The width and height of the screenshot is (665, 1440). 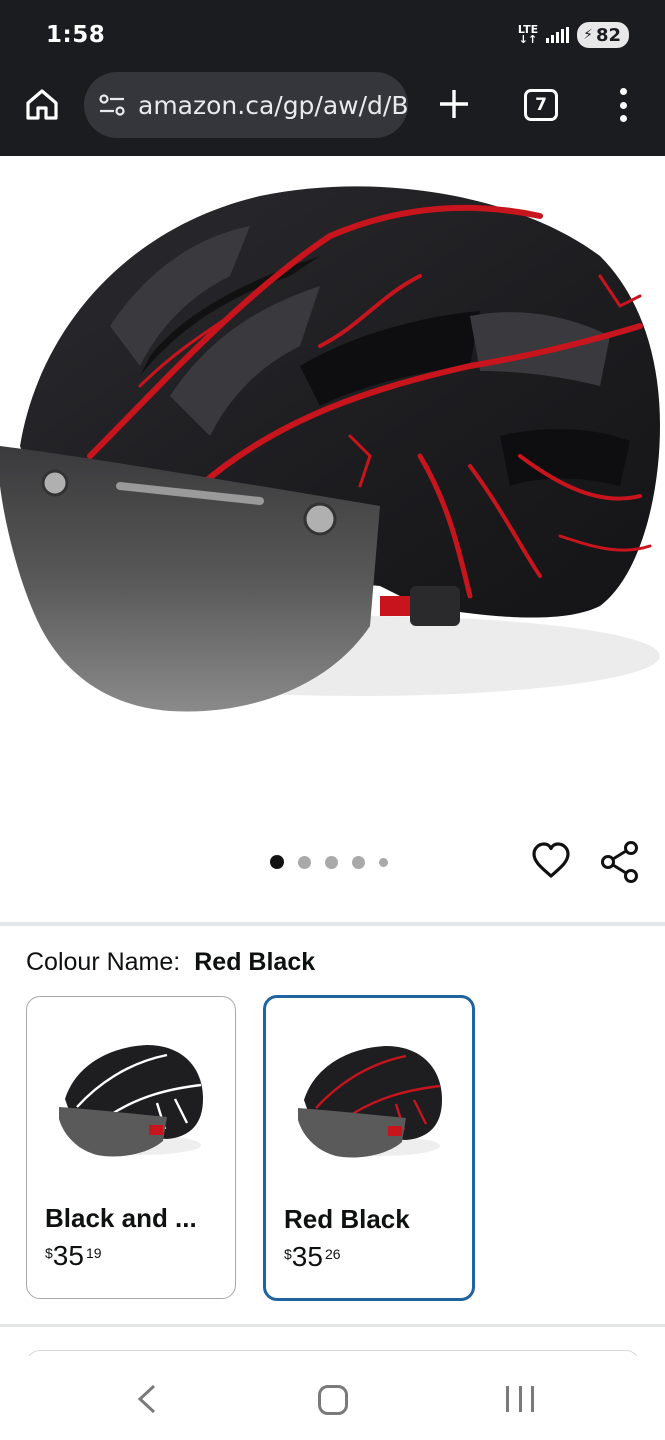 I want to click on browser-chrome: 1:58 LTE ↓↑ ⚡ 82 amazon.ca/gp/aw/d/B 7, so click(x=332, y=78).